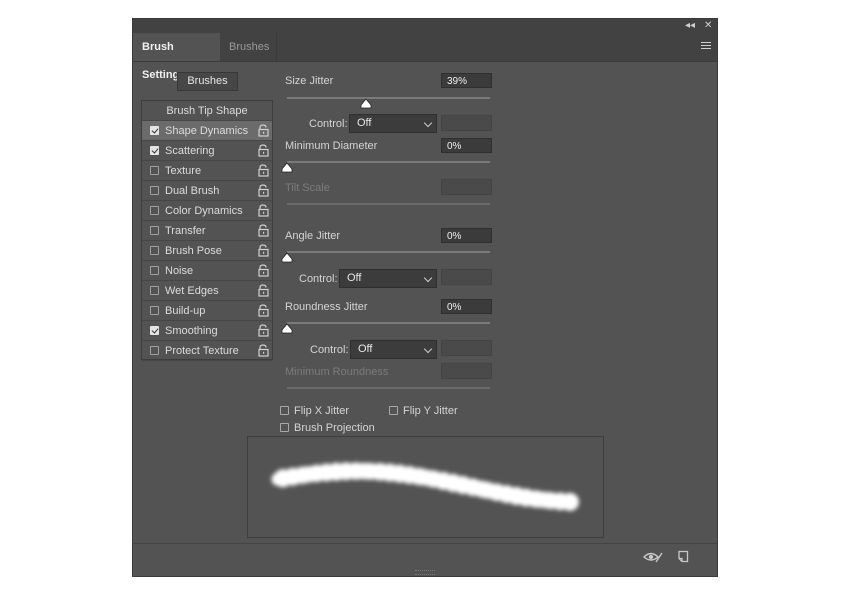 Image resolution: width=850 pixels, height=596 pixels. What do you see at coordinates (570, 501) in the screenshot?
I see `brush-dab` at bounding box center [570, 501].